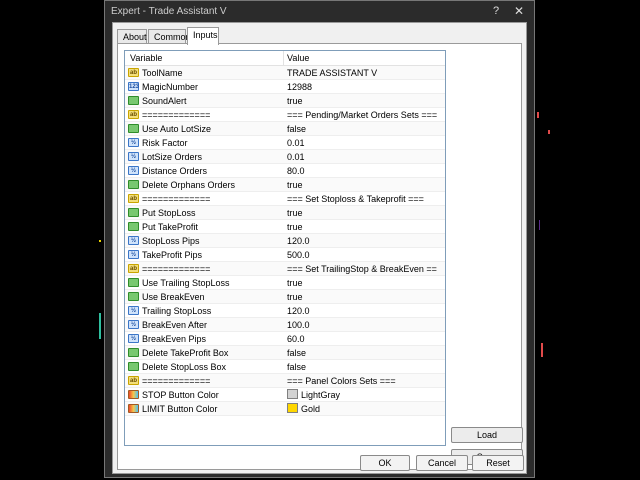 The height and width of the screenshot is (480, 640). I want to click on column-header-variable: Variable, so click(146, 58).